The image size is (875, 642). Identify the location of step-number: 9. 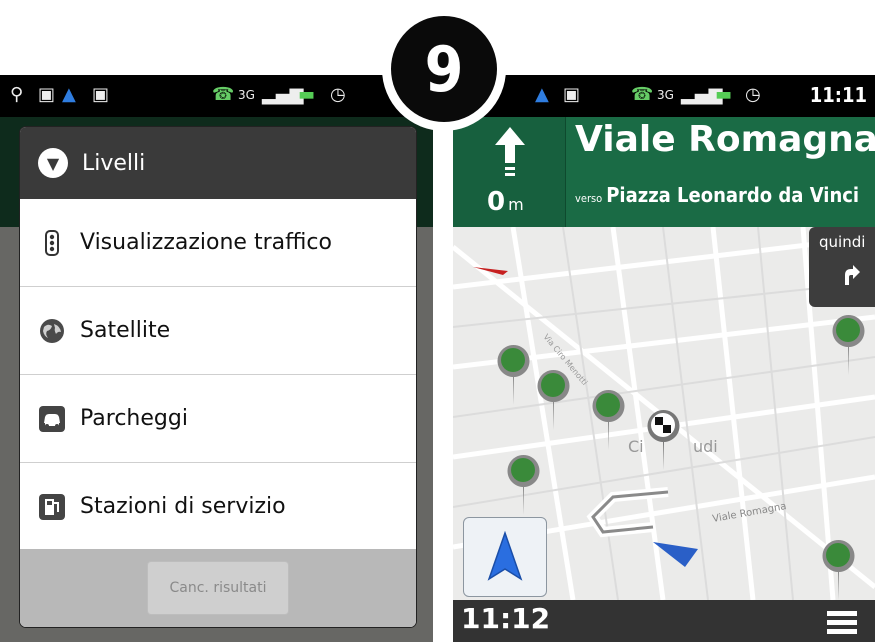
(444, 69).